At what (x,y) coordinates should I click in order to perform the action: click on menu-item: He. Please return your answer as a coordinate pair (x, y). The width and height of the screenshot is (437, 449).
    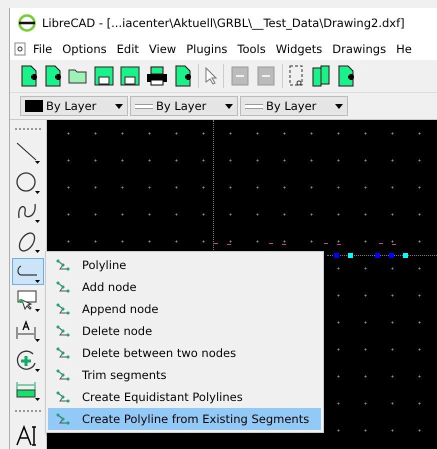
    Looking at the image, I should click on (404, 49).